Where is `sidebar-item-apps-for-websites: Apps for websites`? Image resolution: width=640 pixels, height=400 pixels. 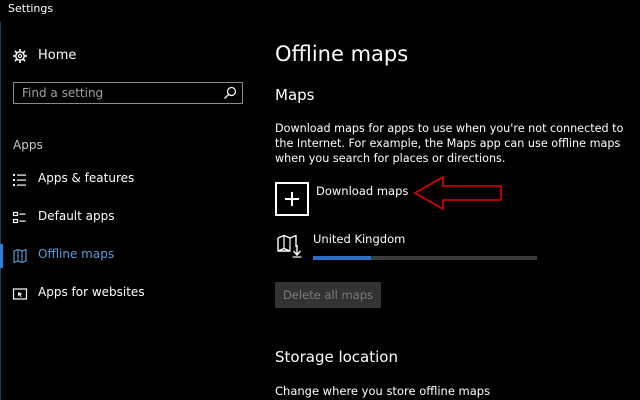
sidebar-item-apps-for-websites: Apps for websites is located at coordinates (127, 294).